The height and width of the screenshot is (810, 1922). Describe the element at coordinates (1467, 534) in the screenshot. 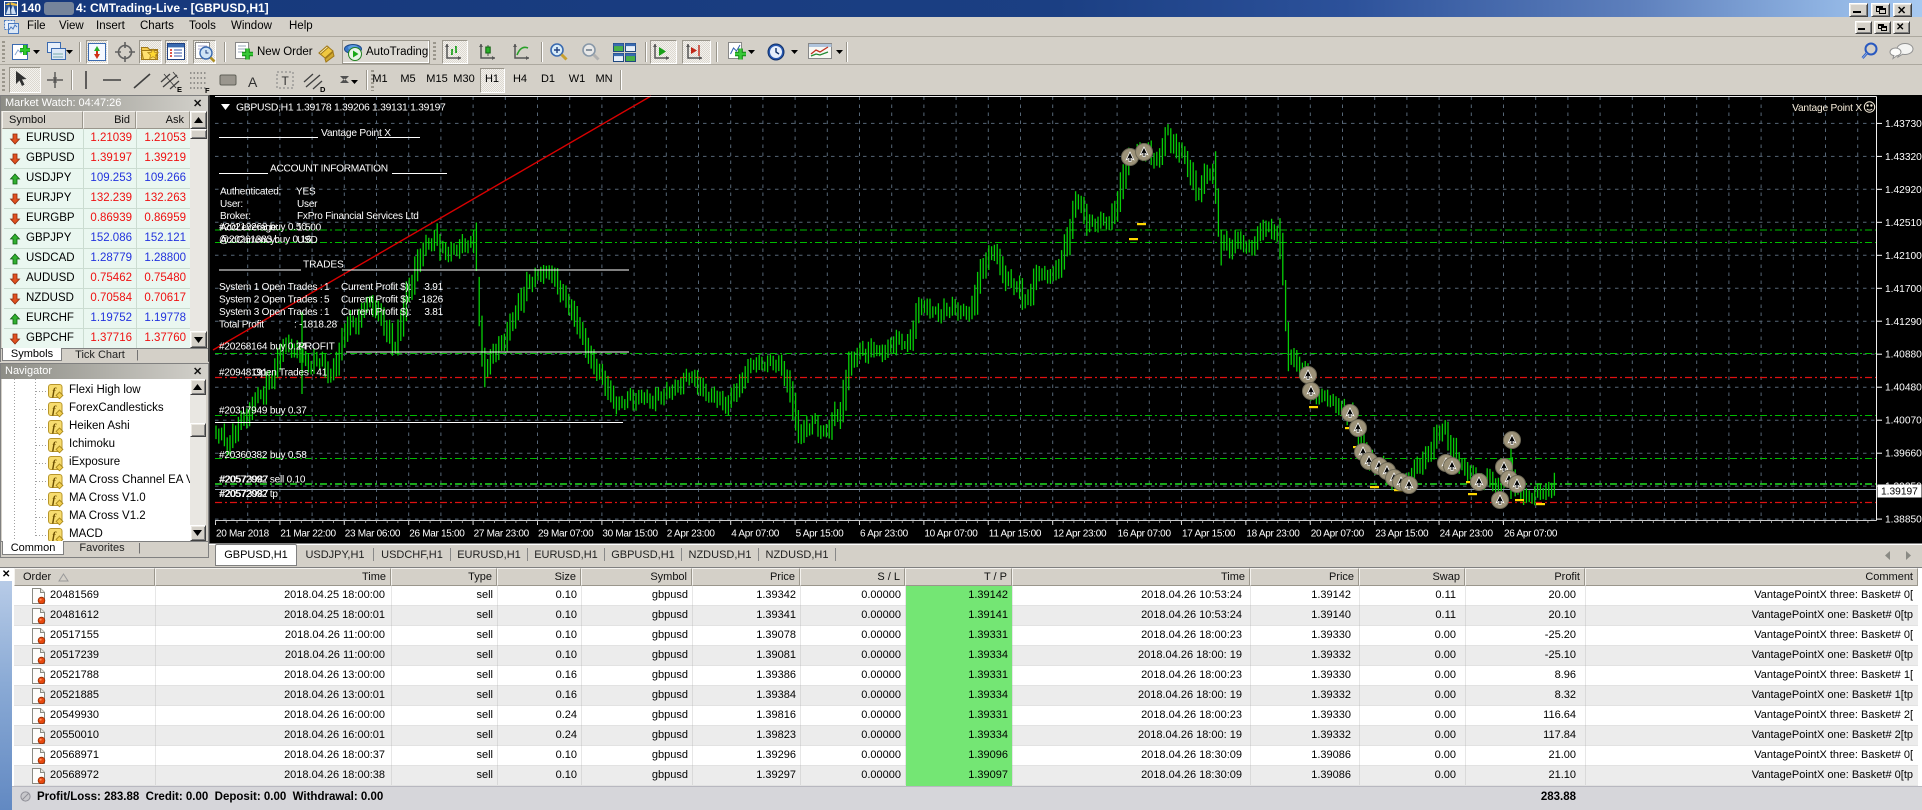

I see `svg-text: 24 Apr 23:00` at that location.